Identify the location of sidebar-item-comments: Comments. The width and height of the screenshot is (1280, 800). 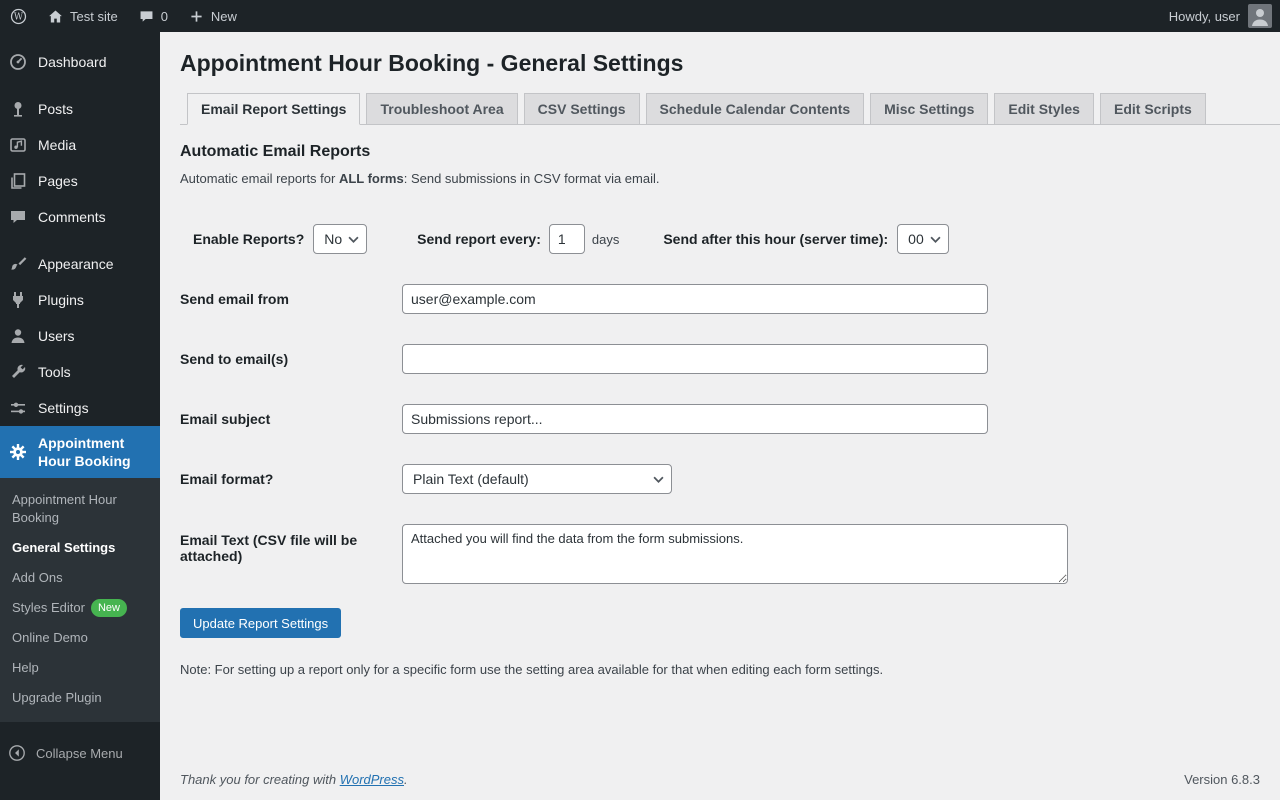
(80, 217).